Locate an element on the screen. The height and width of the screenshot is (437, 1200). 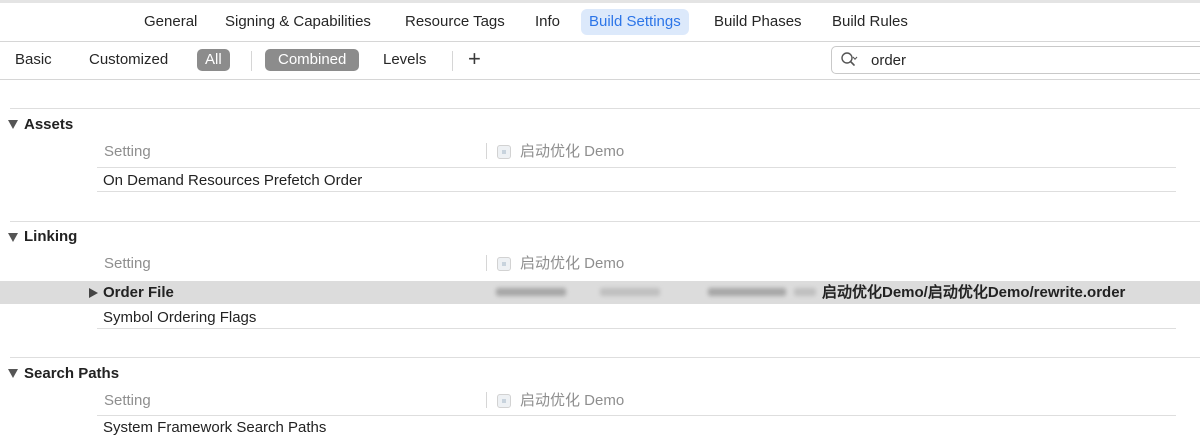
section-title-linking: Linking is located at coordinates (50, 237).